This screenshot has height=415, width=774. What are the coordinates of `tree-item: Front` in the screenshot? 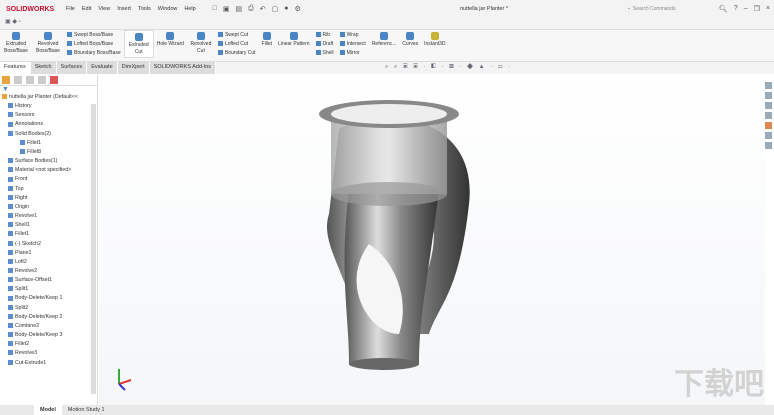 It's located at (49, 179).